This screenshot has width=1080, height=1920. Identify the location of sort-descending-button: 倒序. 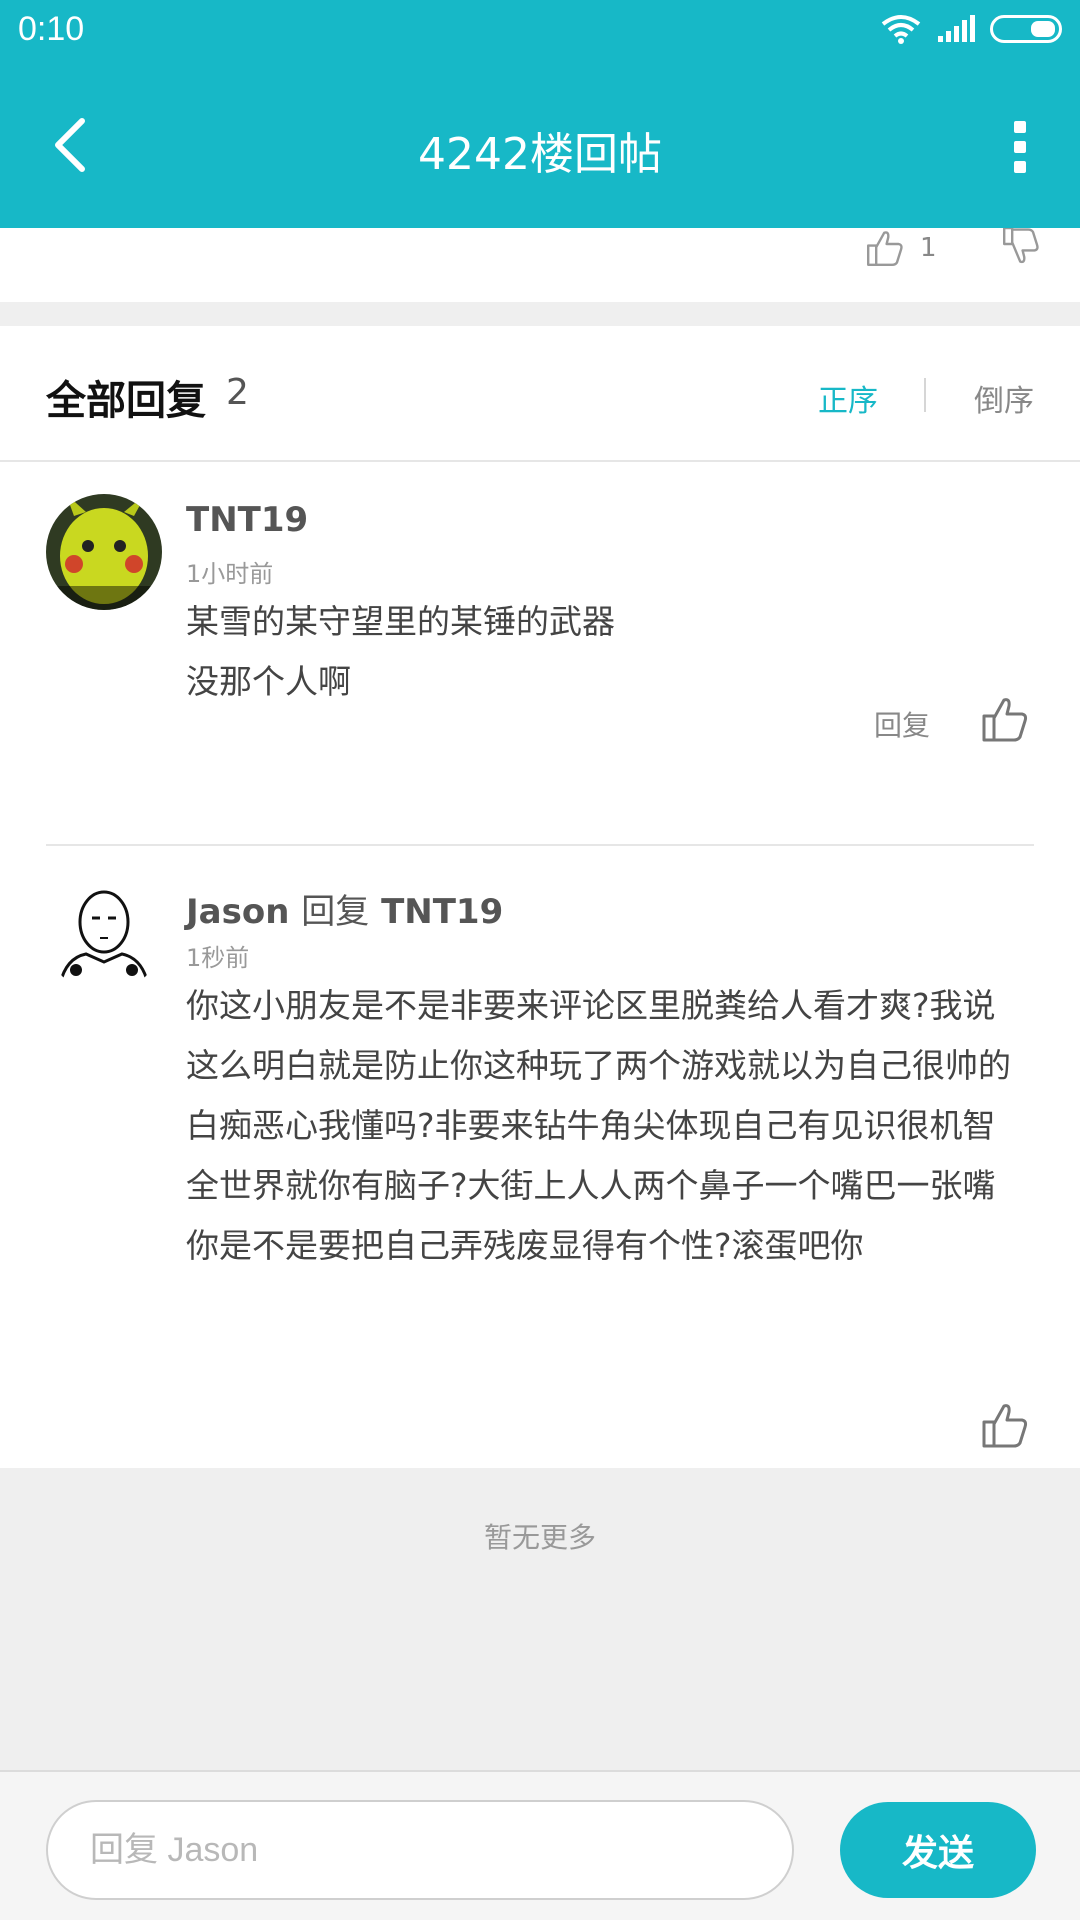
(1004, 398).